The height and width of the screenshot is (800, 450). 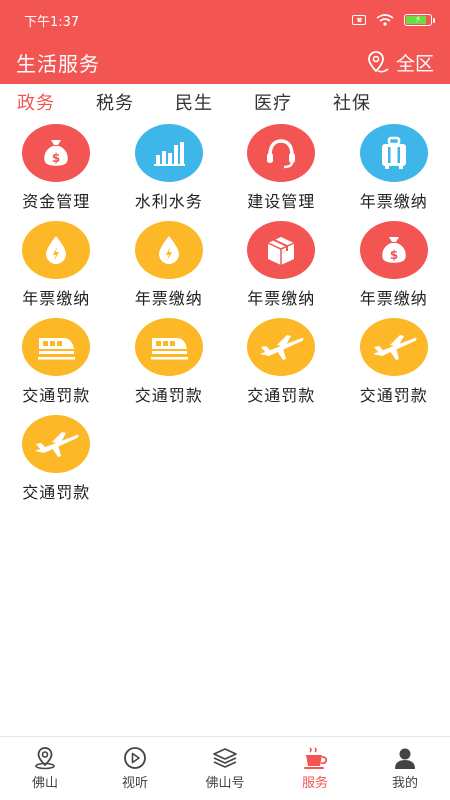 I want to click on nav-label: 佛山号, so click(x=225, y=783).